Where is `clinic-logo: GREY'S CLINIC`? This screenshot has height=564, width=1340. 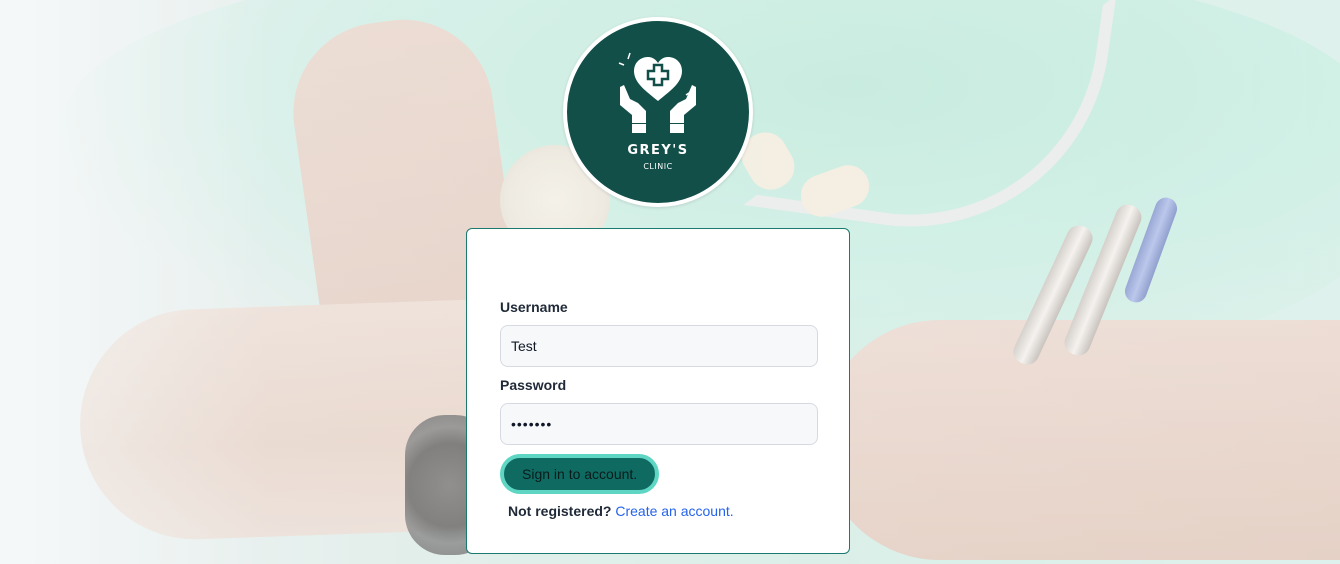 clinic-logo: GREY'S CLINIC is located at coordinates (658, 112).